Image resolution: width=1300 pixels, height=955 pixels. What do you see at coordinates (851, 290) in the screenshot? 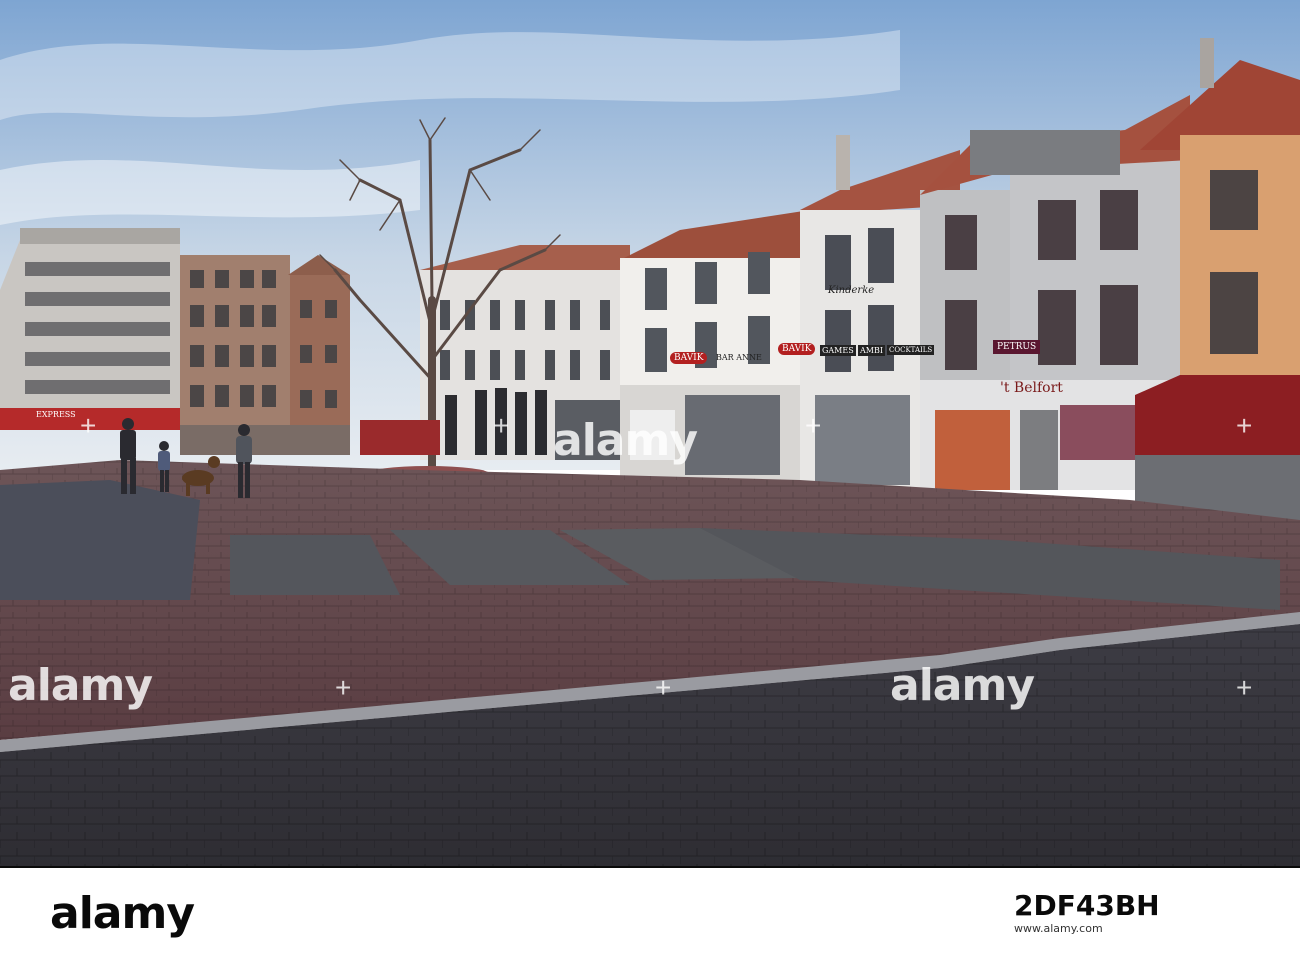
I see `sign-kinderke: Kinderke` at bounding box center [851, 290].